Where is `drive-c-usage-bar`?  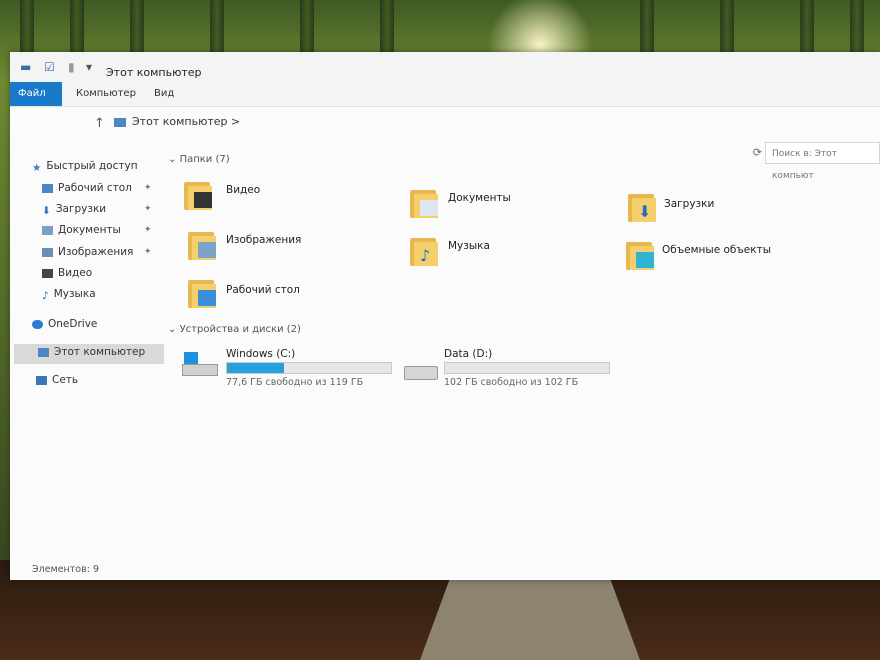
drive-c-usage-bar is located at coordinates (309, 368).